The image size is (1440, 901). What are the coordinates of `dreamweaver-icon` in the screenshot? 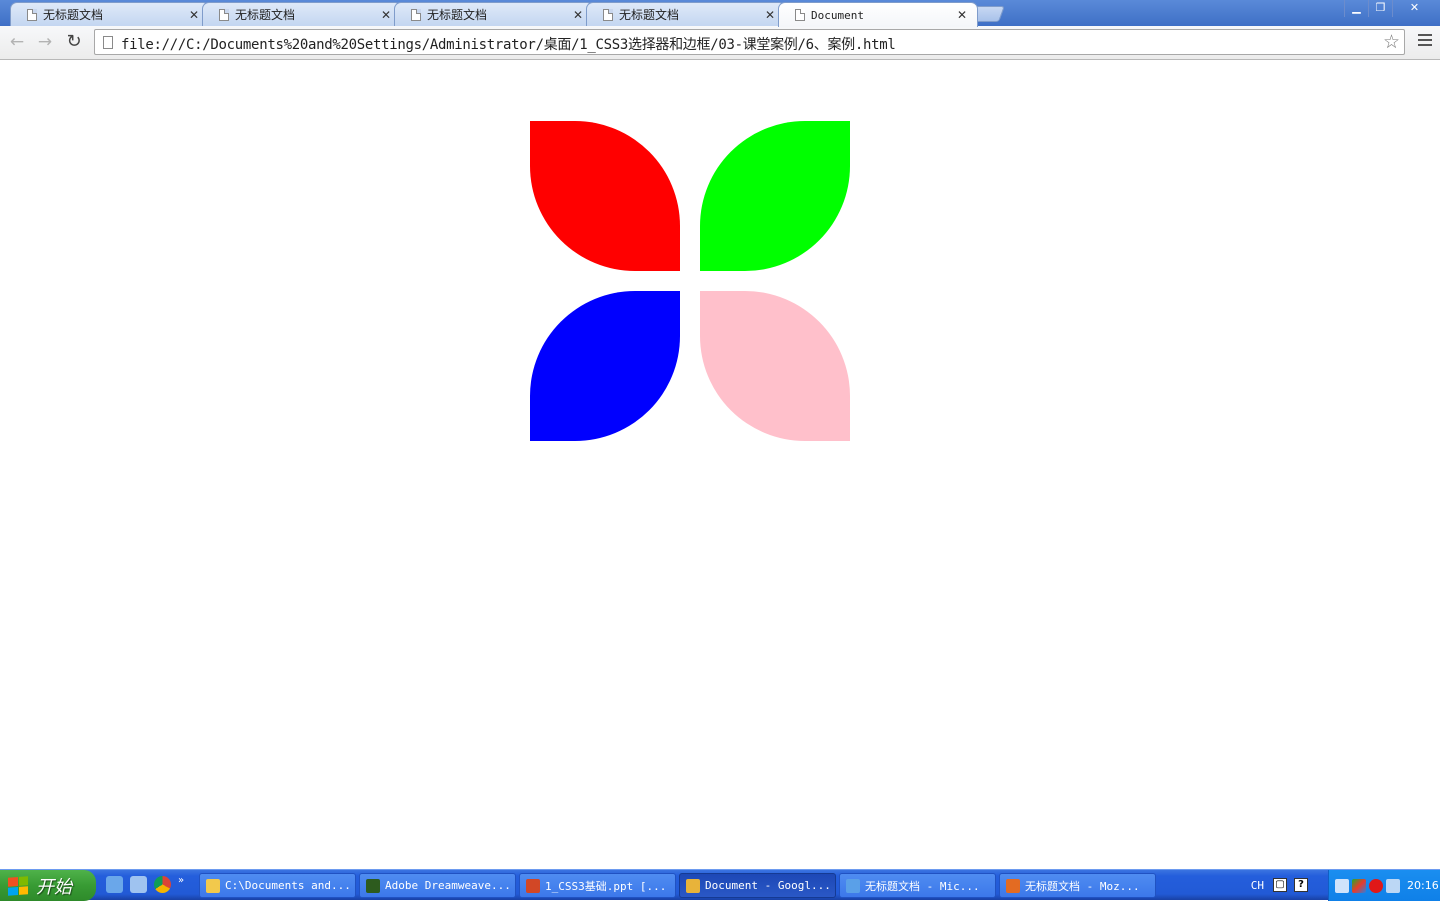 It's located at (373, 885).